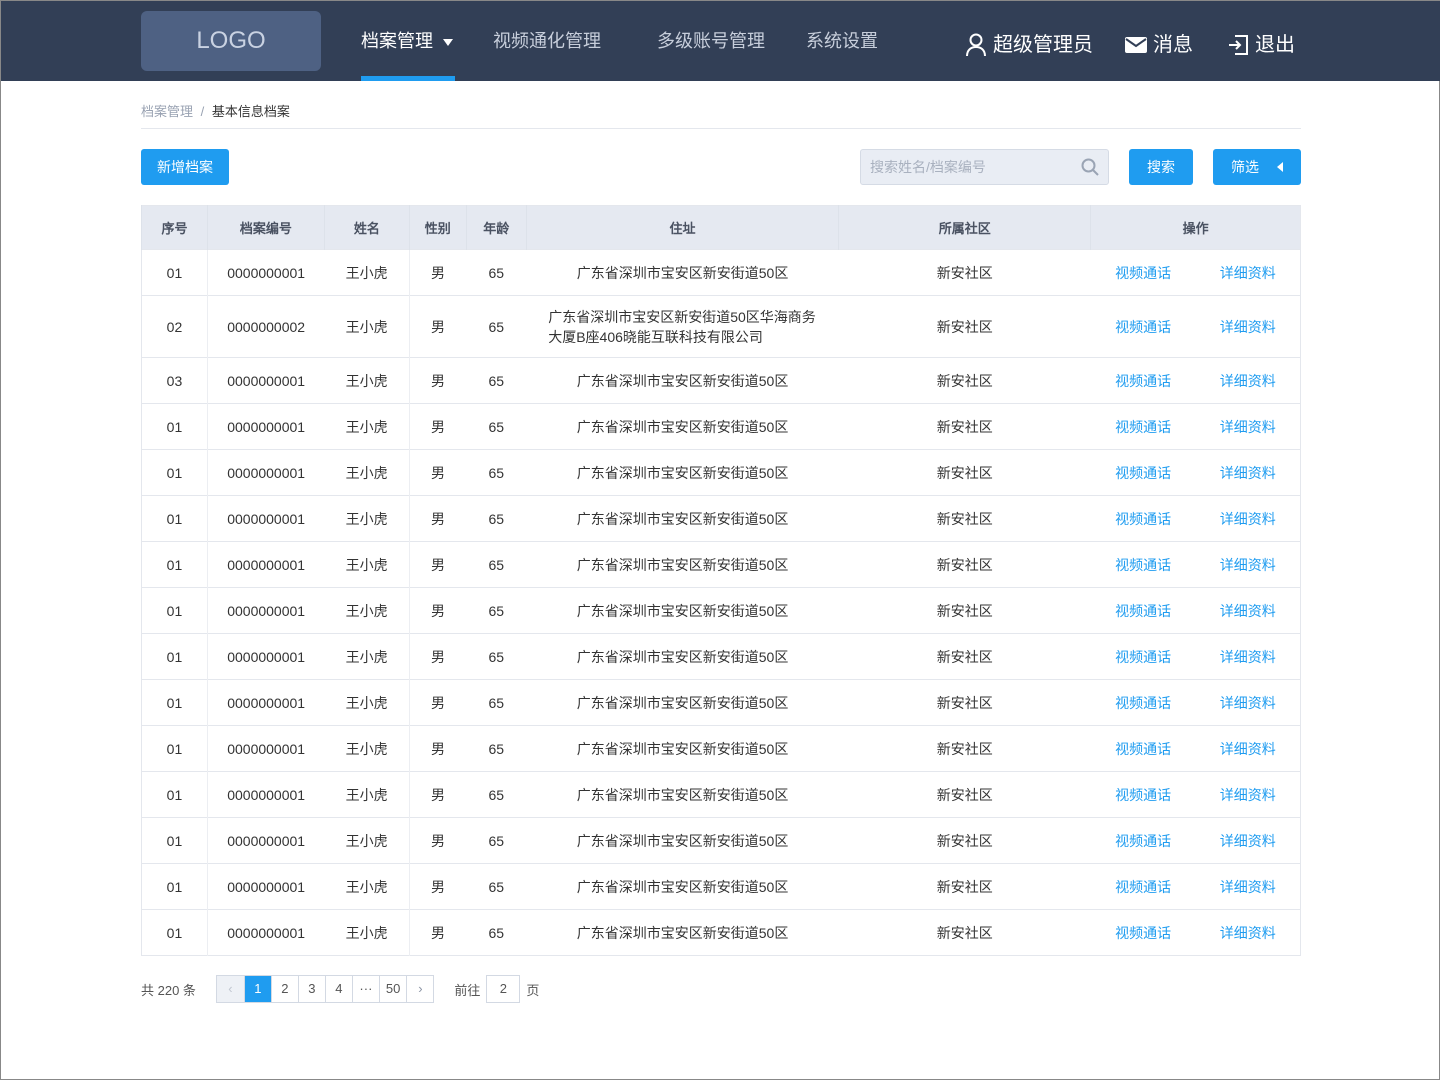 The image size is (1440, 1080). Describe the element at coordinates (392, 989) in the screenshot. I see `page-button: 50` at that location.